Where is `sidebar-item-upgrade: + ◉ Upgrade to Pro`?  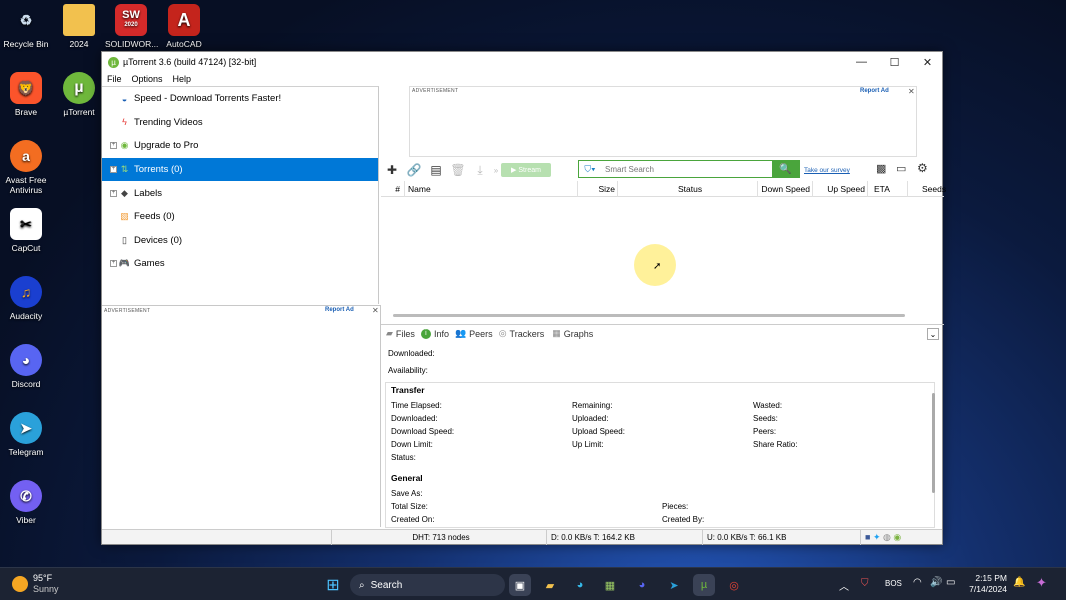 sidebar-item-upgrade: + ◉ Upgrade to Pro is located at coordinates (240, 146).